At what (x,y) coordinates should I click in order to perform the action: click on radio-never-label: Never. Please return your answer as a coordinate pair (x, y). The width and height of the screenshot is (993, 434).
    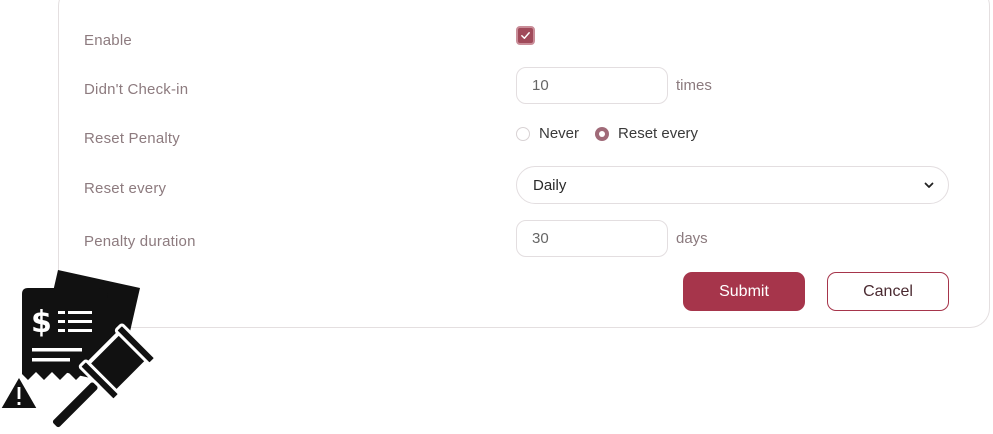
    Looking at the image, I should click on (559, 133).